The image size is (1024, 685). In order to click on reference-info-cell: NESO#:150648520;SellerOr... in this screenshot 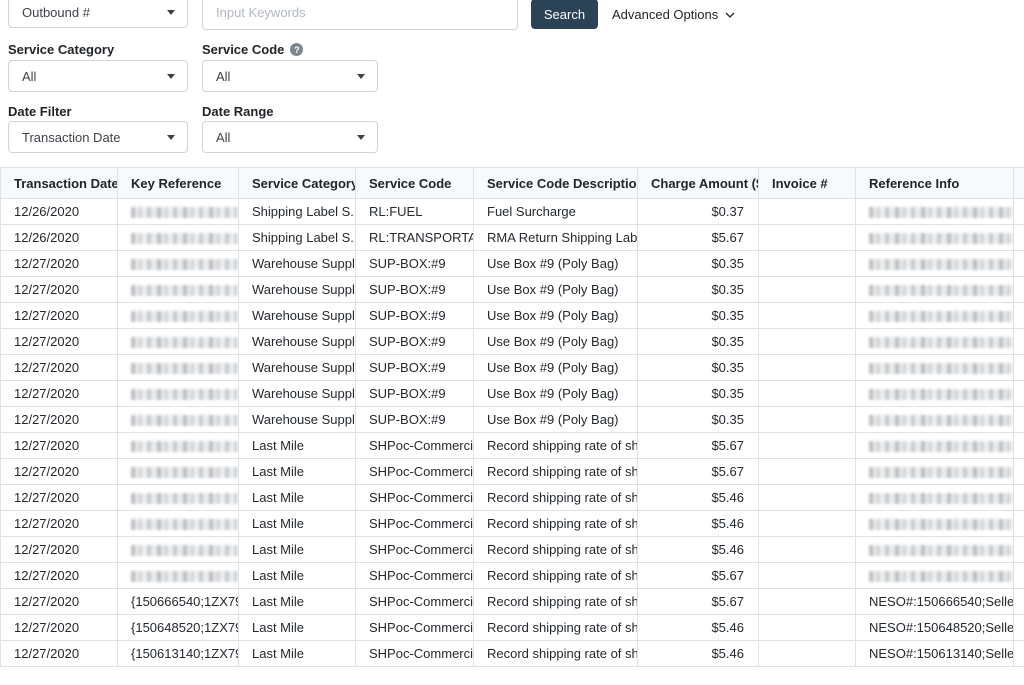, I will do `click(934, 627)`.